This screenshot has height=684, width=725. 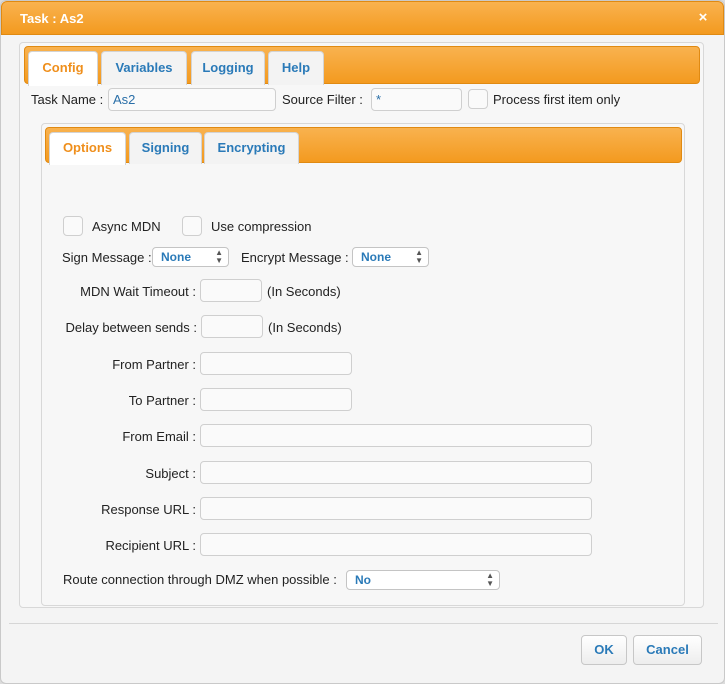 What do you see at coordinates (73, 226) in the screenshot?
I see `async-mdn-checkbox` at bounding box center [73, 226].